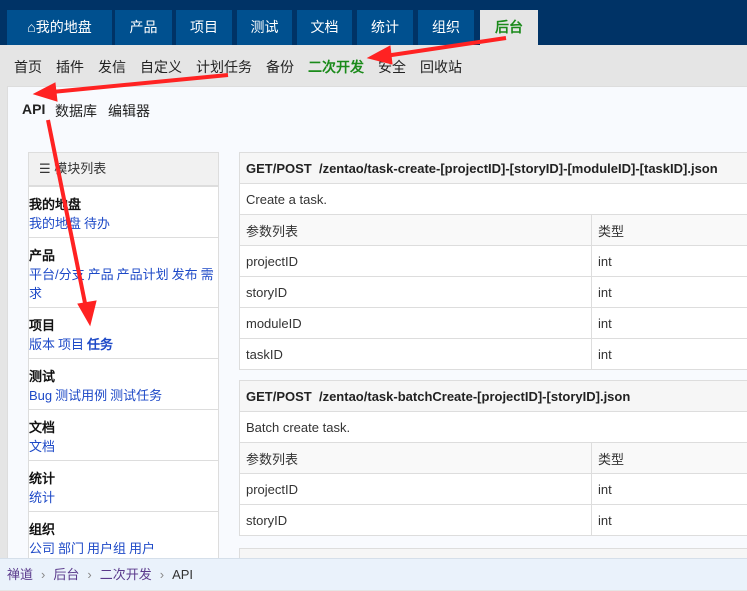  What do you see at coordinates (324, 27) in the screenshot?
I see `tab-doc: 文档` at bounding box center [324, 27].